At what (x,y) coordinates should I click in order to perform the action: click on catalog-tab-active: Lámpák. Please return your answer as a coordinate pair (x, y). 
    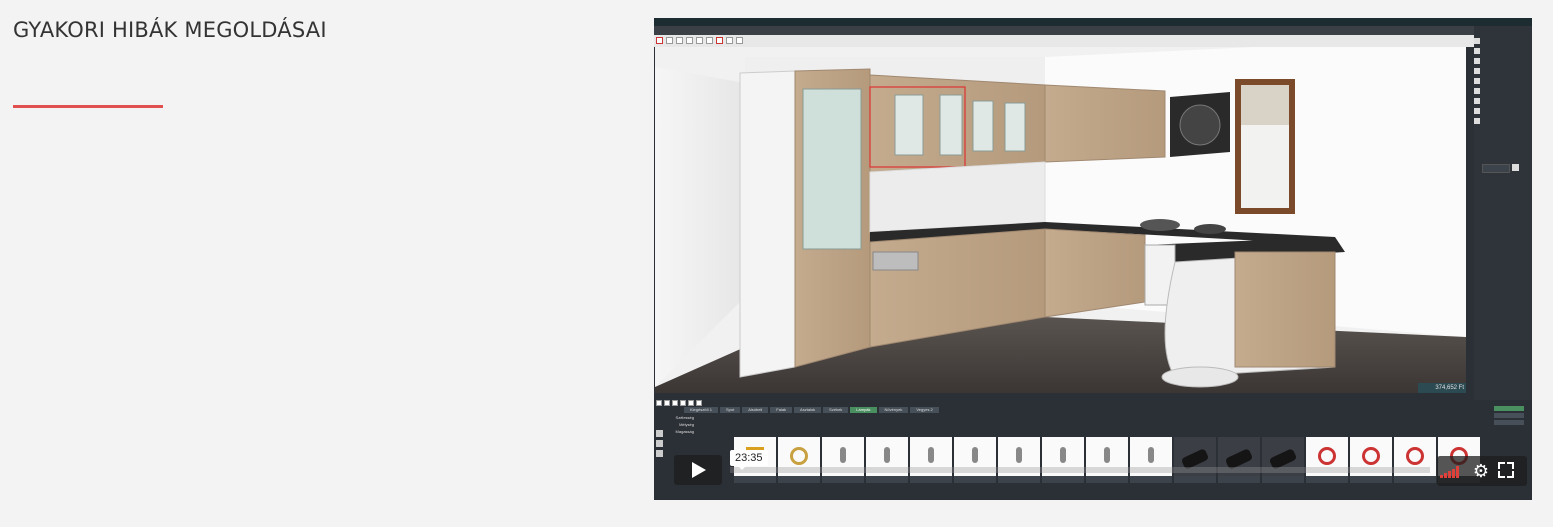
    Looking at the image, I should click on (863, 410).